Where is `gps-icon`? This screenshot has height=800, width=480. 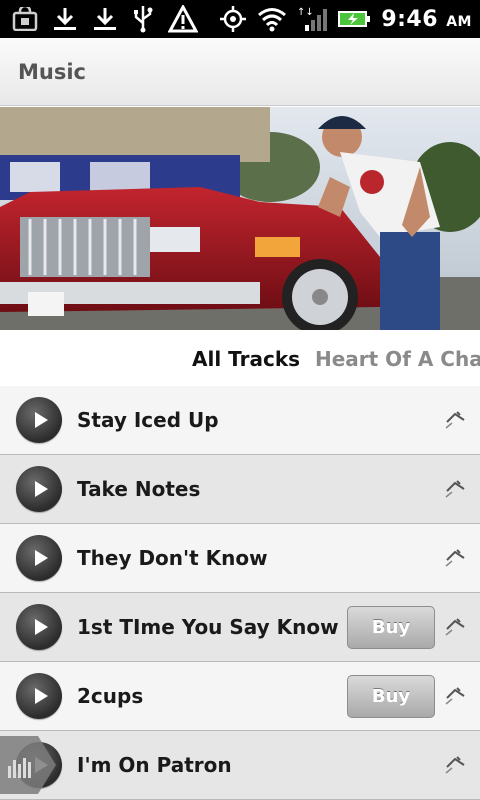 gps-icon is located at coordinates (233, 19).